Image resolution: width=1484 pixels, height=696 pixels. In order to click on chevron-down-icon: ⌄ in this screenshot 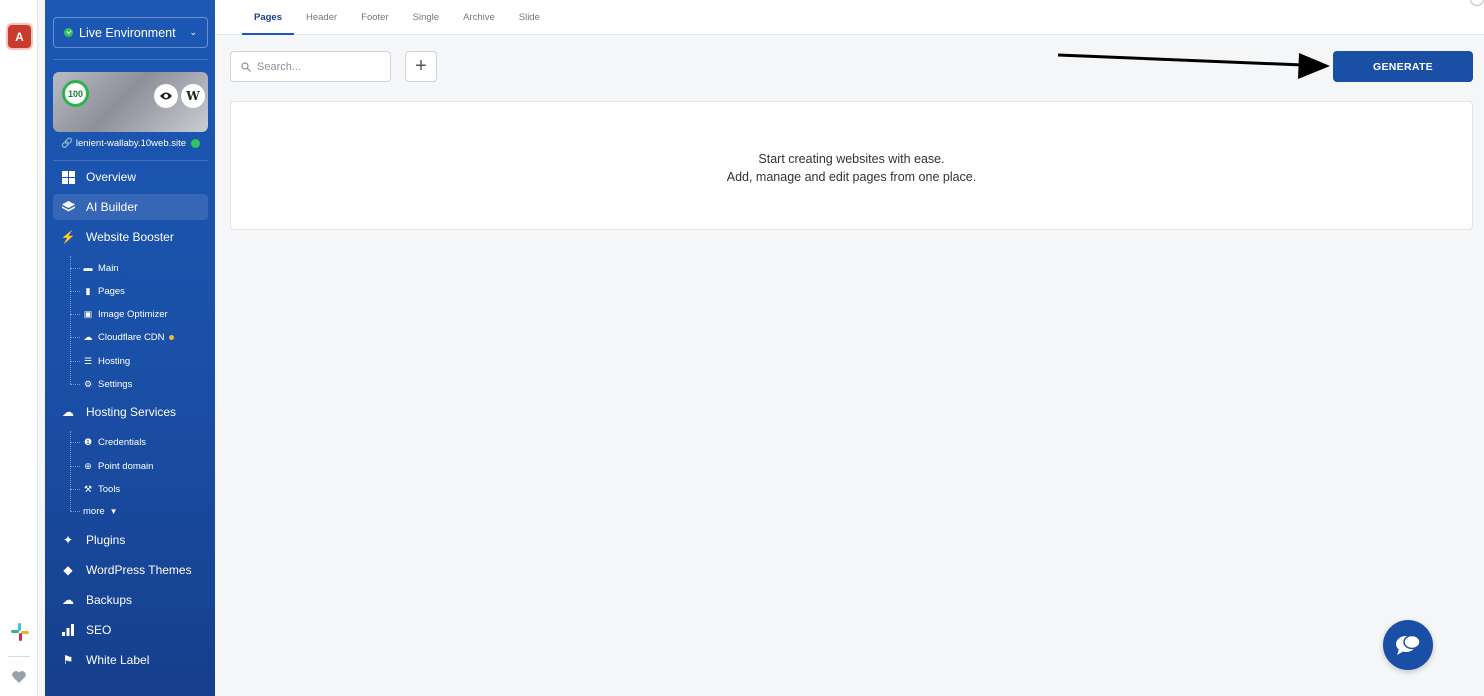, I will do `click(193, 32)`.